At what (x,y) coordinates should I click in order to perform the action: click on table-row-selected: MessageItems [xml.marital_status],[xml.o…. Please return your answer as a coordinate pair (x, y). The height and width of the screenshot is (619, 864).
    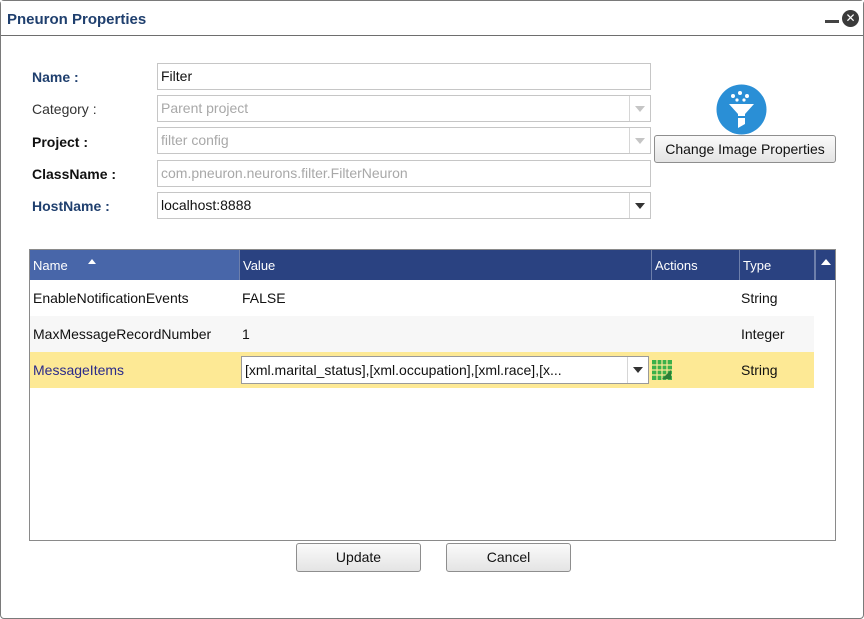
    Looking at the image, I should click on (422, 370).